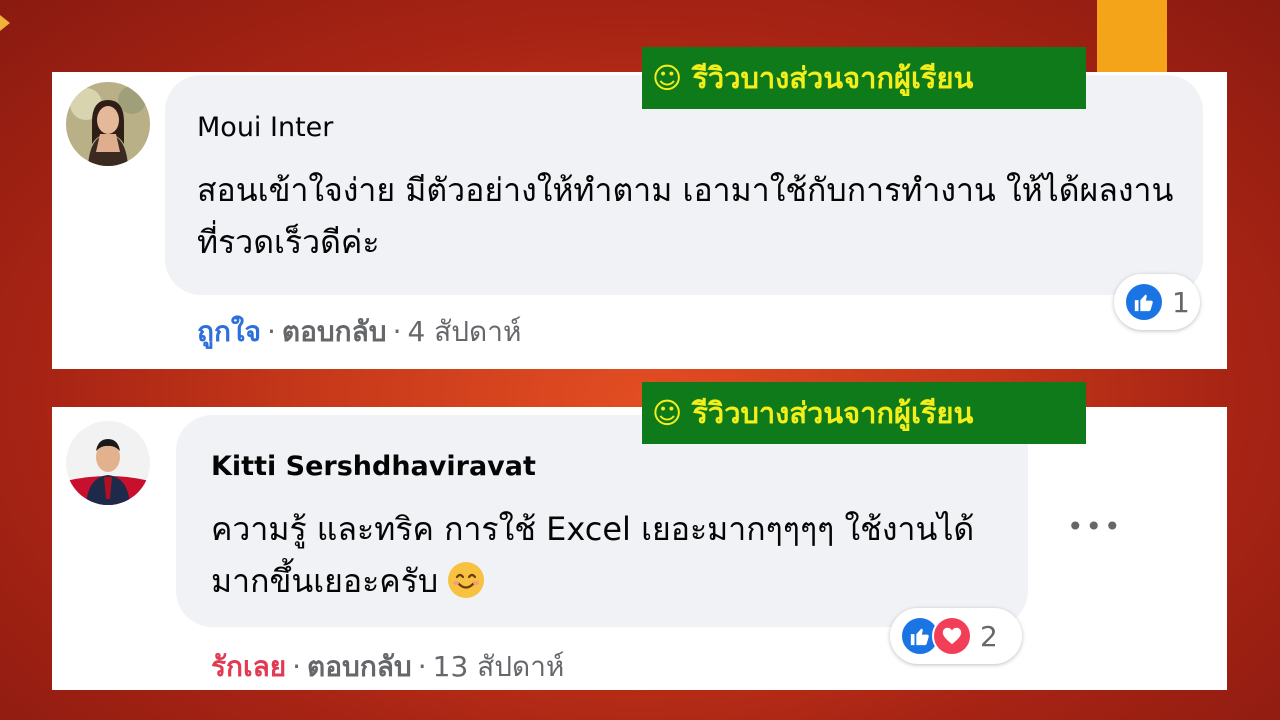  Describe the element at coordinates (1095, 526) in the screenshot. I see `more-options-icon: •••` at that location.